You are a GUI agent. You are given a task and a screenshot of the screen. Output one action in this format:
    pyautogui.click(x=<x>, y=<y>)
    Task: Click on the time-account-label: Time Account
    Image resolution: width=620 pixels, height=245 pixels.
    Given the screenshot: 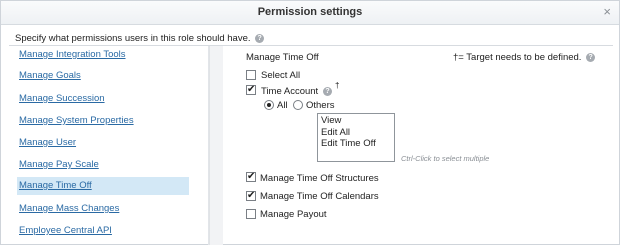 What is the action you would take?
    pyautogui.click(x=290, y=91)
    